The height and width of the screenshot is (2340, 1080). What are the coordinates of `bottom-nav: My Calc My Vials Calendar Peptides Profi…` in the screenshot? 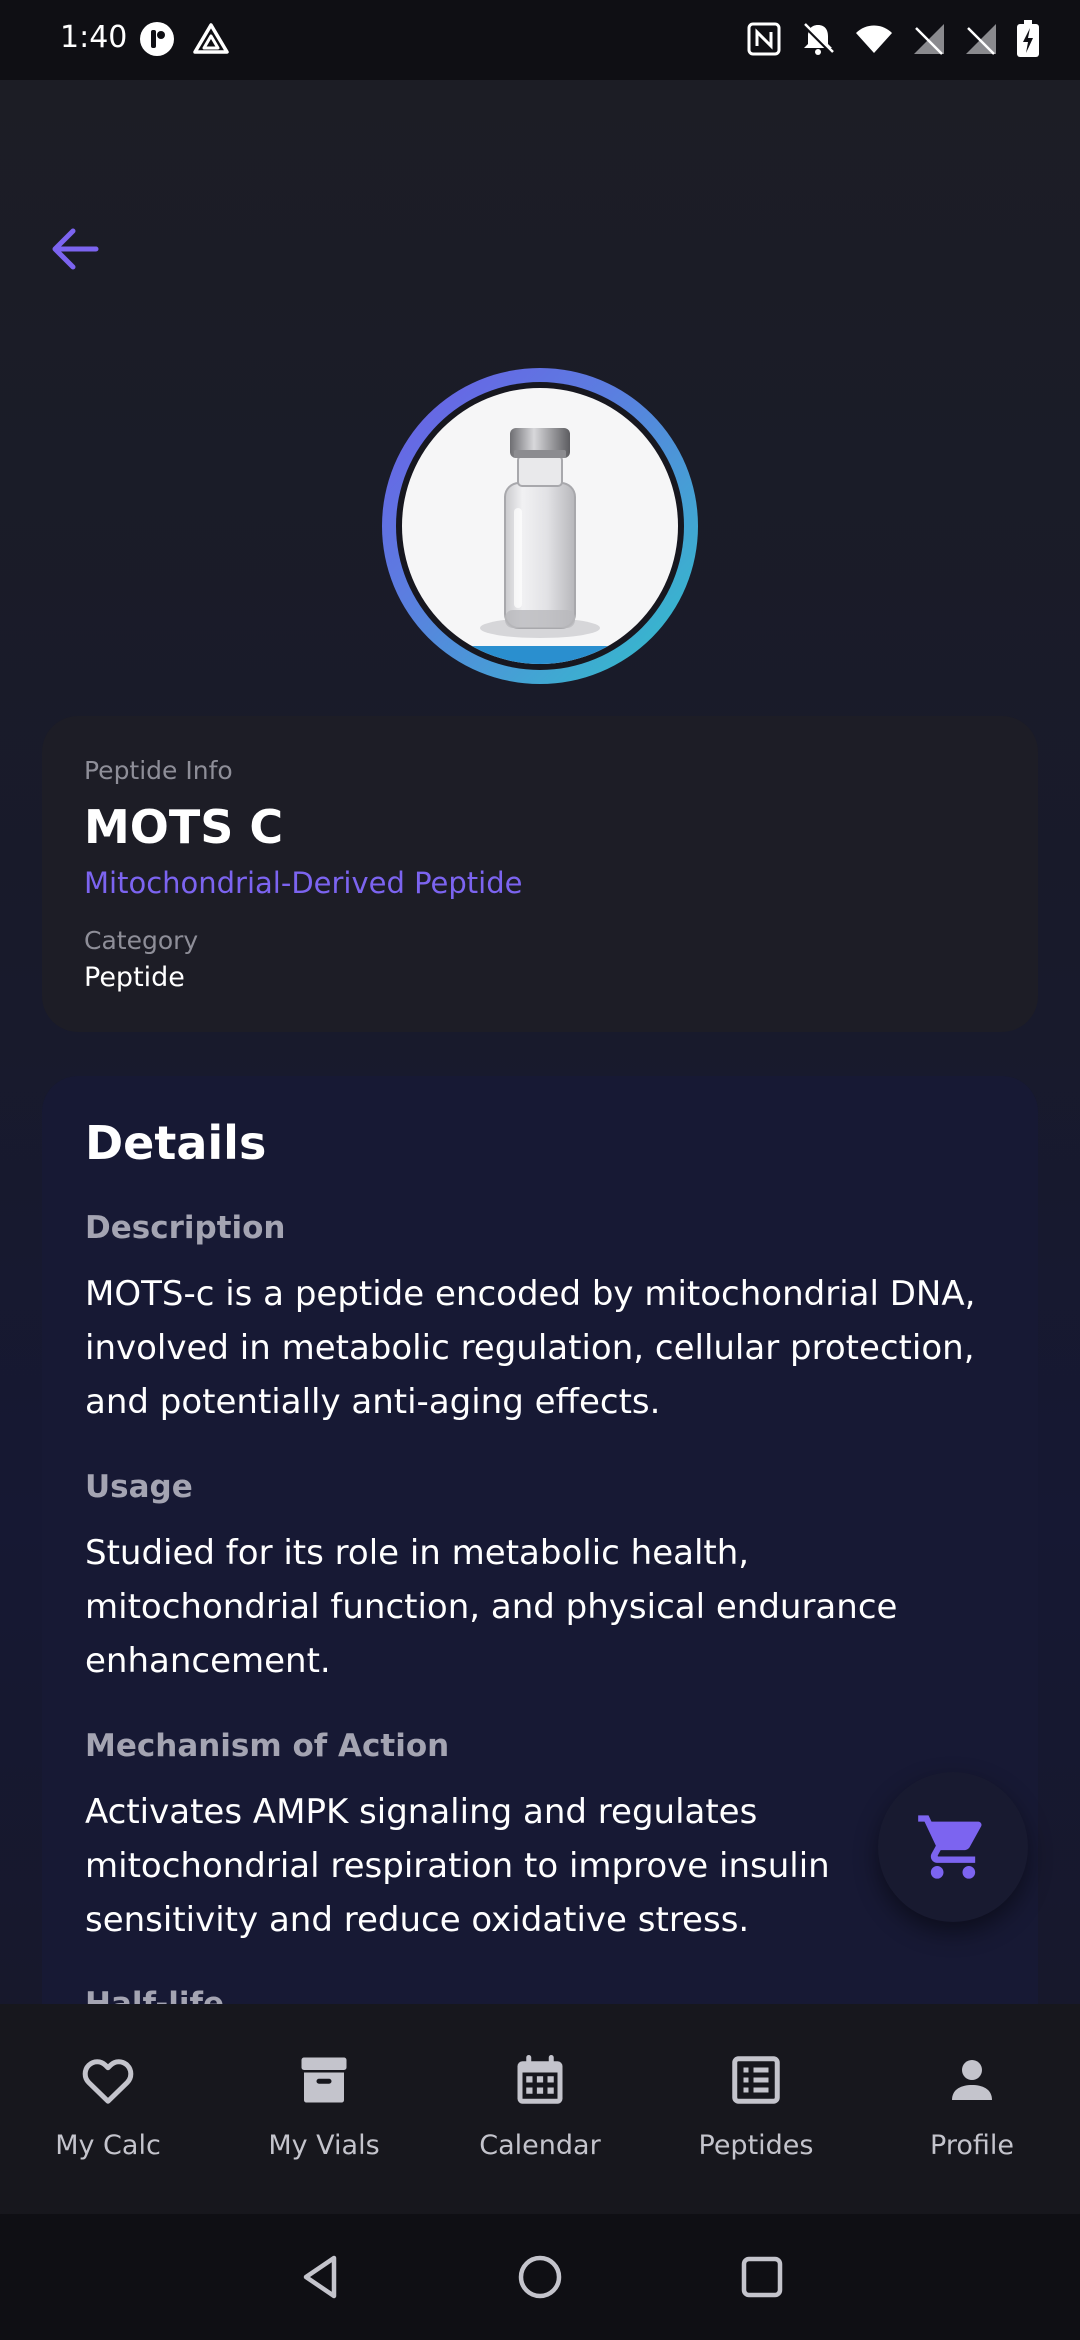 It's located at (540, 2109).